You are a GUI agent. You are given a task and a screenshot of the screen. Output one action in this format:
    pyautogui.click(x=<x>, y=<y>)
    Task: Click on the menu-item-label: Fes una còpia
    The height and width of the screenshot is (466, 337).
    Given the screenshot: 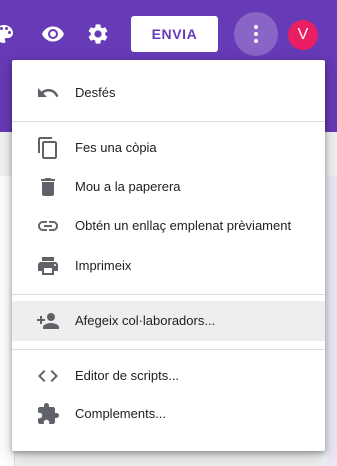 What is the action you would take?
    pyautogui.click(x=116, y=147)
    